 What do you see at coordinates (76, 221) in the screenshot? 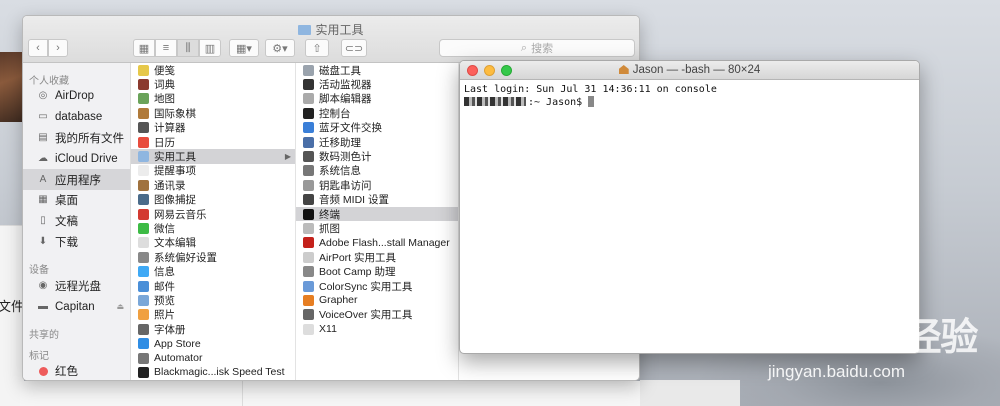
I see `sidebar-item-favorites-6: ▯ 文稿` at bounding box center [76, 221].